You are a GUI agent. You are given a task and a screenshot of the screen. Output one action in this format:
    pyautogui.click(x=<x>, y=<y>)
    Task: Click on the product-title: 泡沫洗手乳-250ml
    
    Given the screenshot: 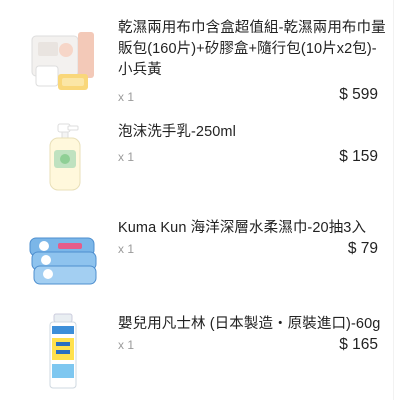 What is the action you would take?
    pyautogui.click(x=252, y=132)
    